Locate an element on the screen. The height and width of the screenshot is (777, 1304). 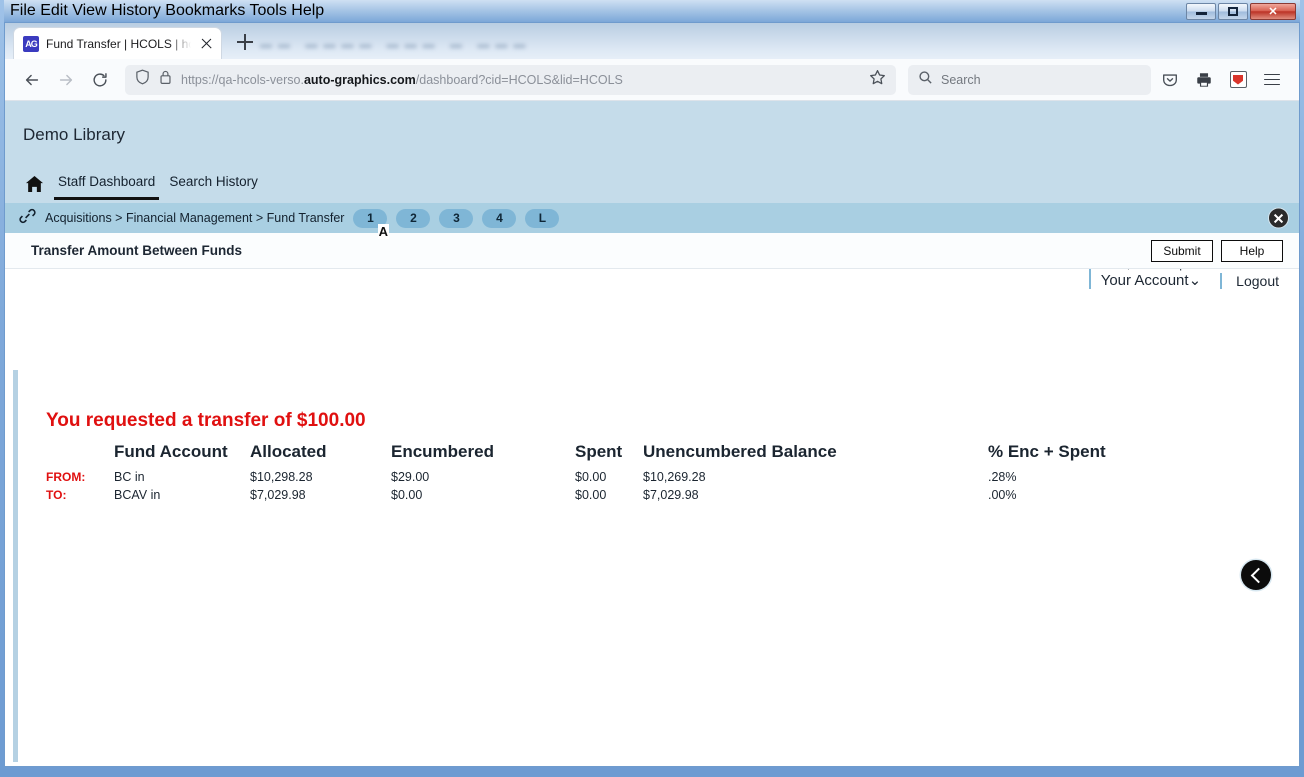
chevron-down-icon: ⌄ is located at coordinates (1195, 281).